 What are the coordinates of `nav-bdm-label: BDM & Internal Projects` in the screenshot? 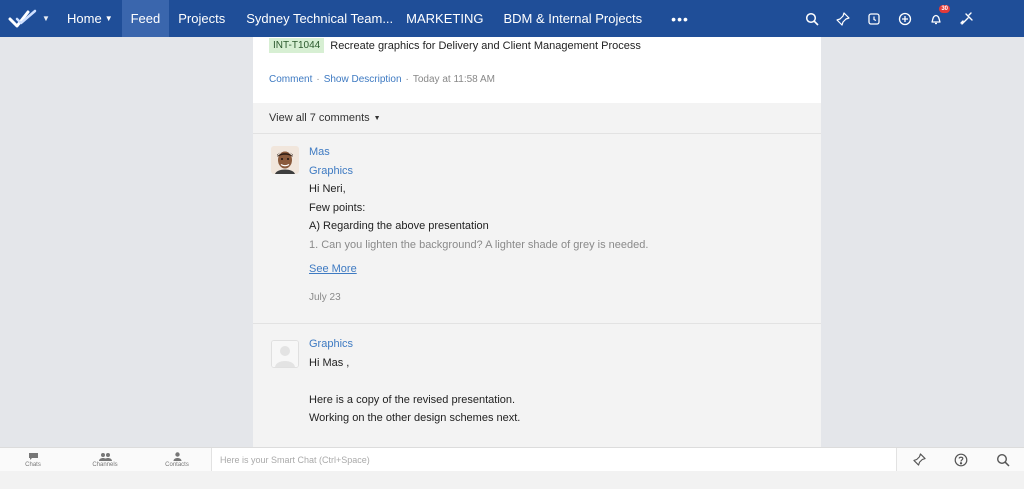 It's located at (573, 18).